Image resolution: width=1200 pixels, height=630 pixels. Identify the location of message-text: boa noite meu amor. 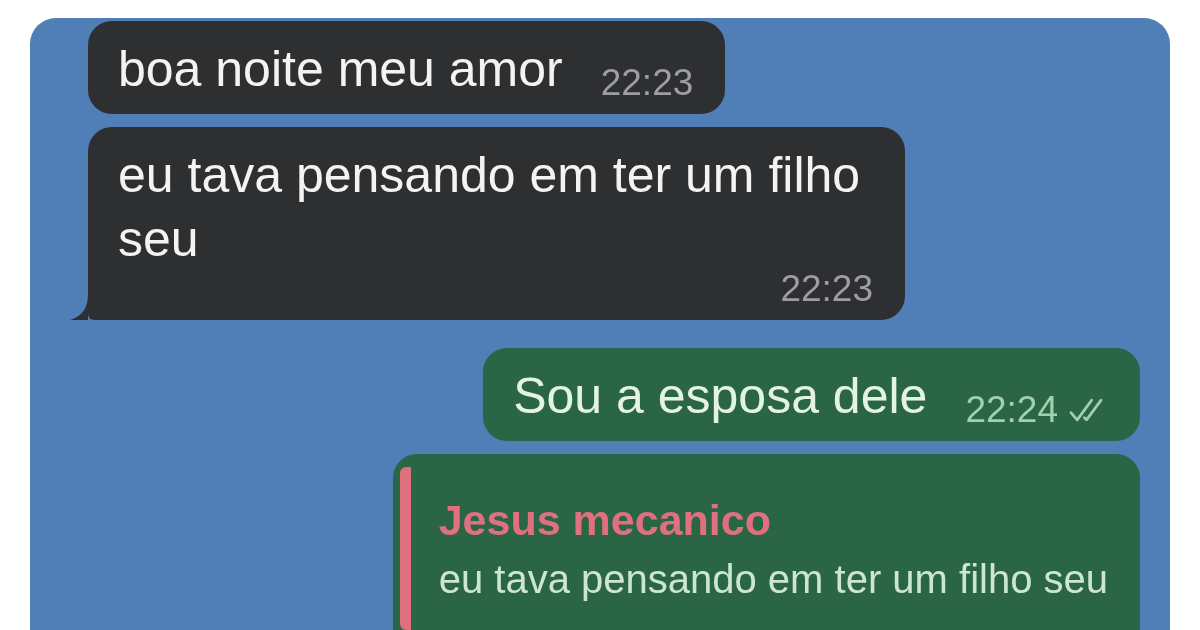
(340, 69).